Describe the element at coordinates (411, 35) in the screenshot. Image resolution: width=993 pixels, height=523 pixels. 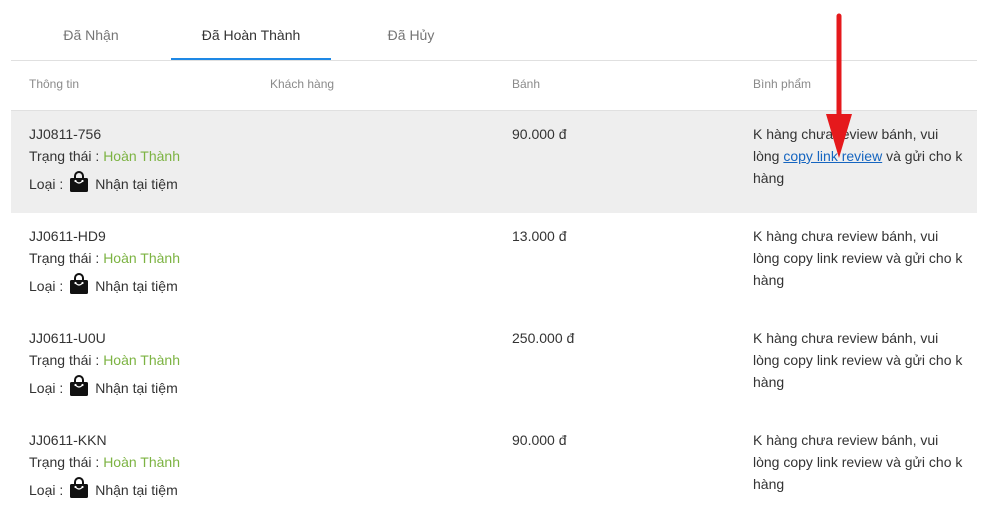
I see `tab-cancelled: Đã Hủy` at that location.